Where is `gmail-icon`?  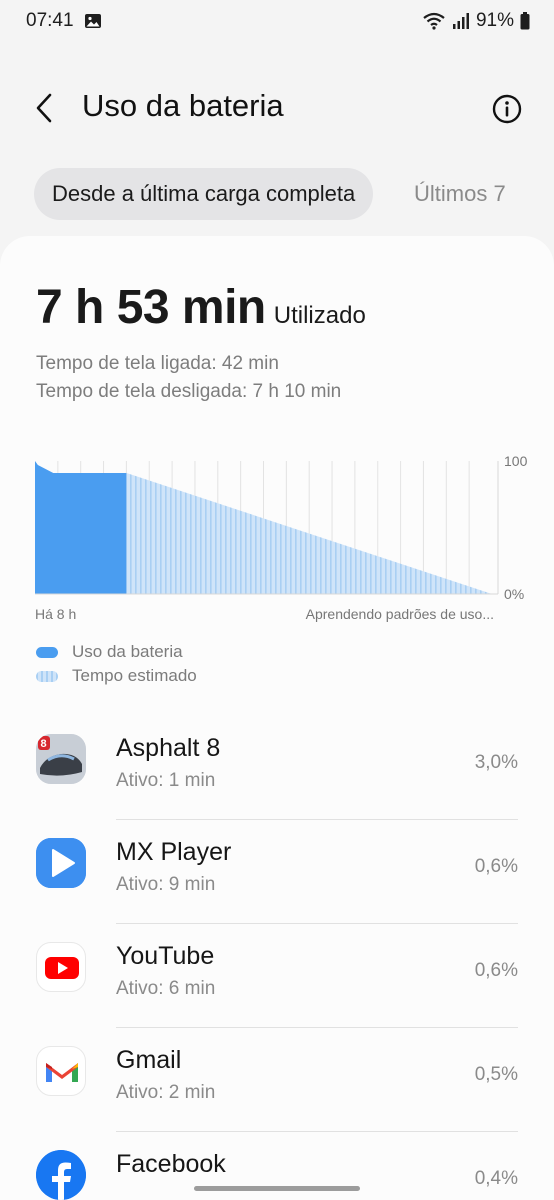
gmail-icon is located at coordinates (61, 1071).